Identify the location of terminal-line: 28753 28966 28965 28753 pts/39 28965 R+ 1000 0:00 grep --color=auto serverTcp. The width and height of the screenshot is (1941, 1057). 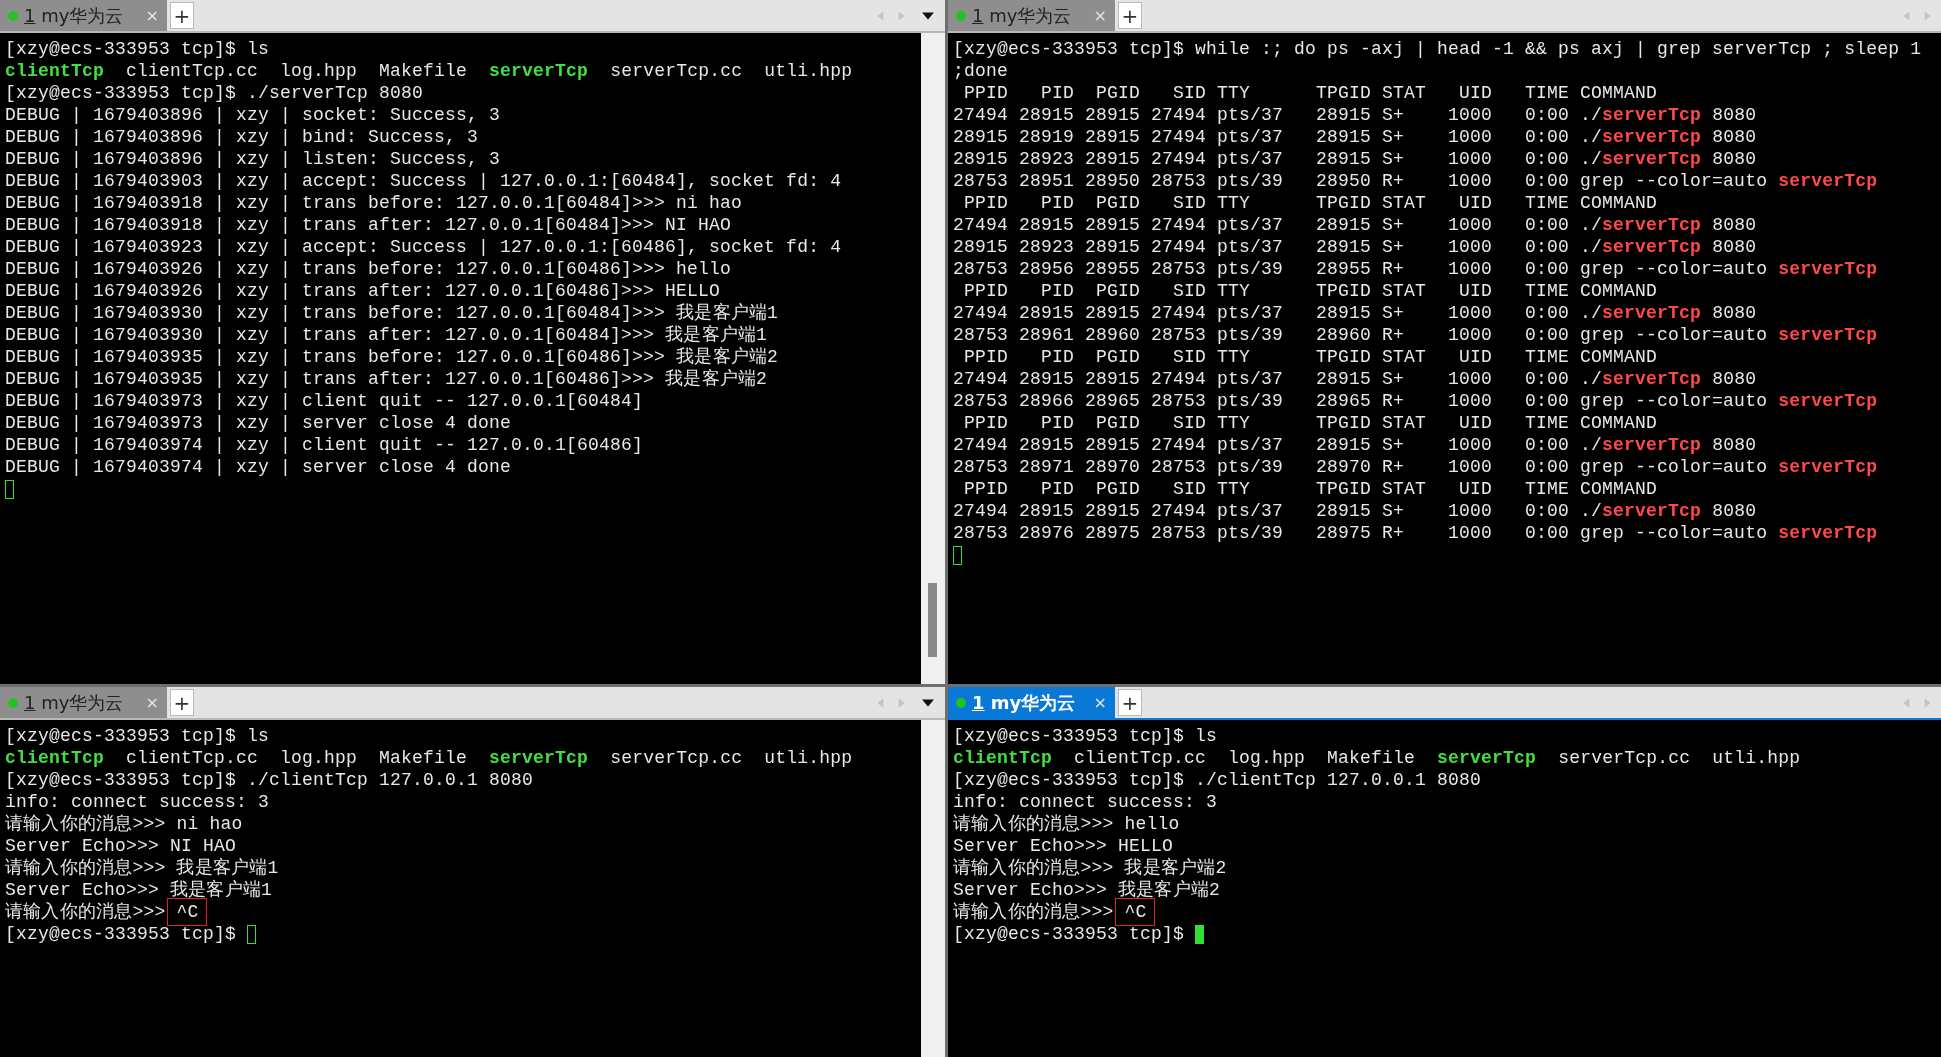
(1416, 401).